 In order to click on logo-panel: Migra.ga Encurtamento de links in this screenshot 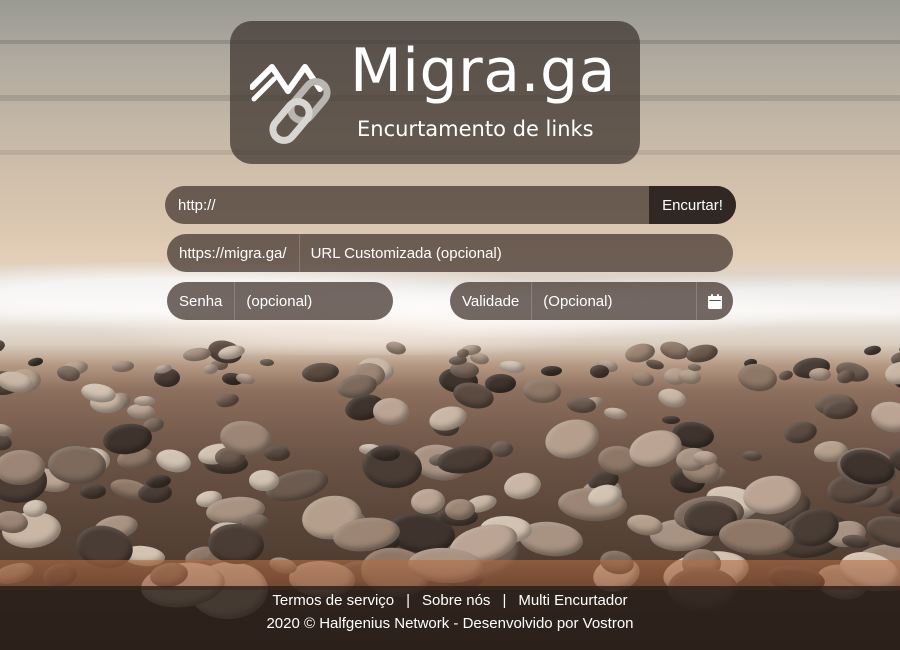, I will do `click(435, 92)`.